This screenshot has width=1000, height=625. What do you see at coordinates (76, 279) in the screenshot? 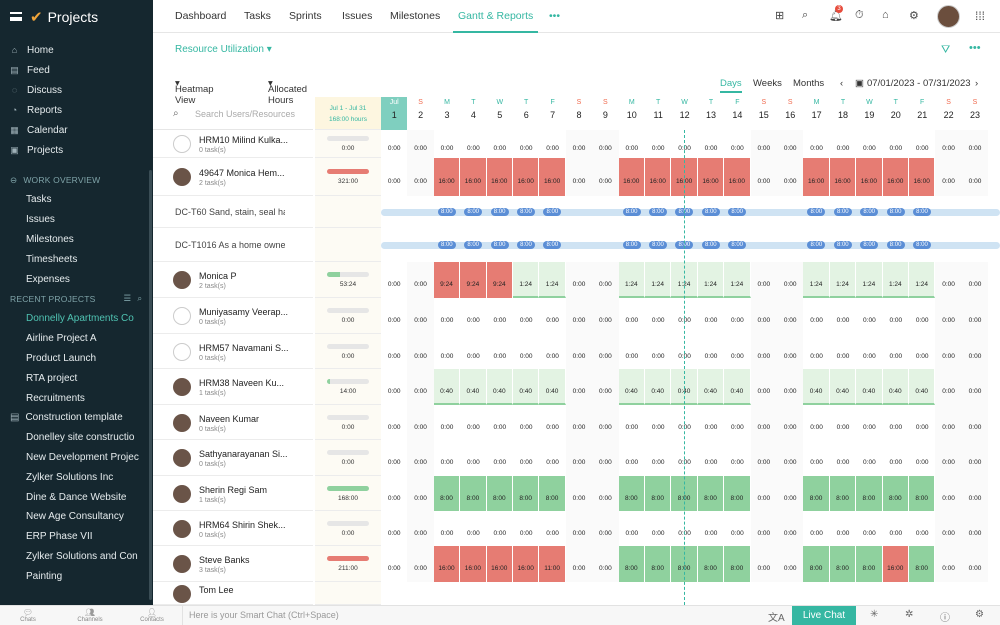
I see `sidebar-item-expenses: Expenses` at bounding box center [76, 279].